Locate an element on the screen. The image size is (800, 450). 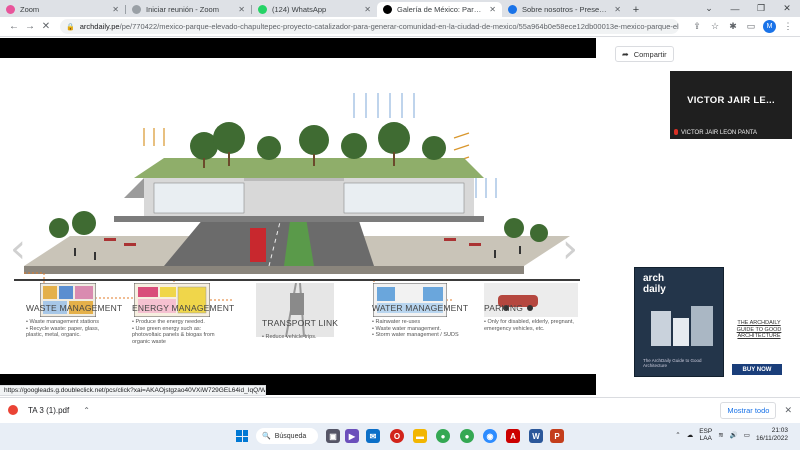
section-title: PARKING is located at coordinates (504, 308).